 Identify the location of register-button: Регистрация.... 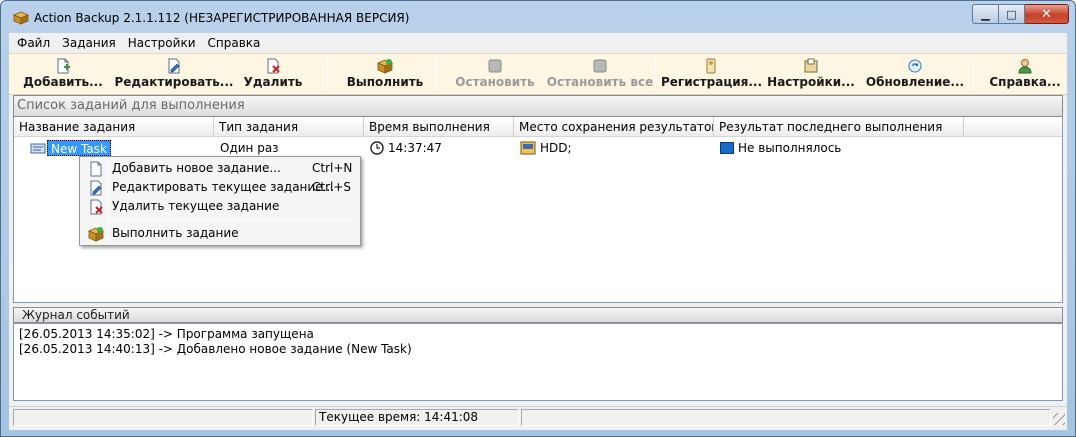
(712, 74).